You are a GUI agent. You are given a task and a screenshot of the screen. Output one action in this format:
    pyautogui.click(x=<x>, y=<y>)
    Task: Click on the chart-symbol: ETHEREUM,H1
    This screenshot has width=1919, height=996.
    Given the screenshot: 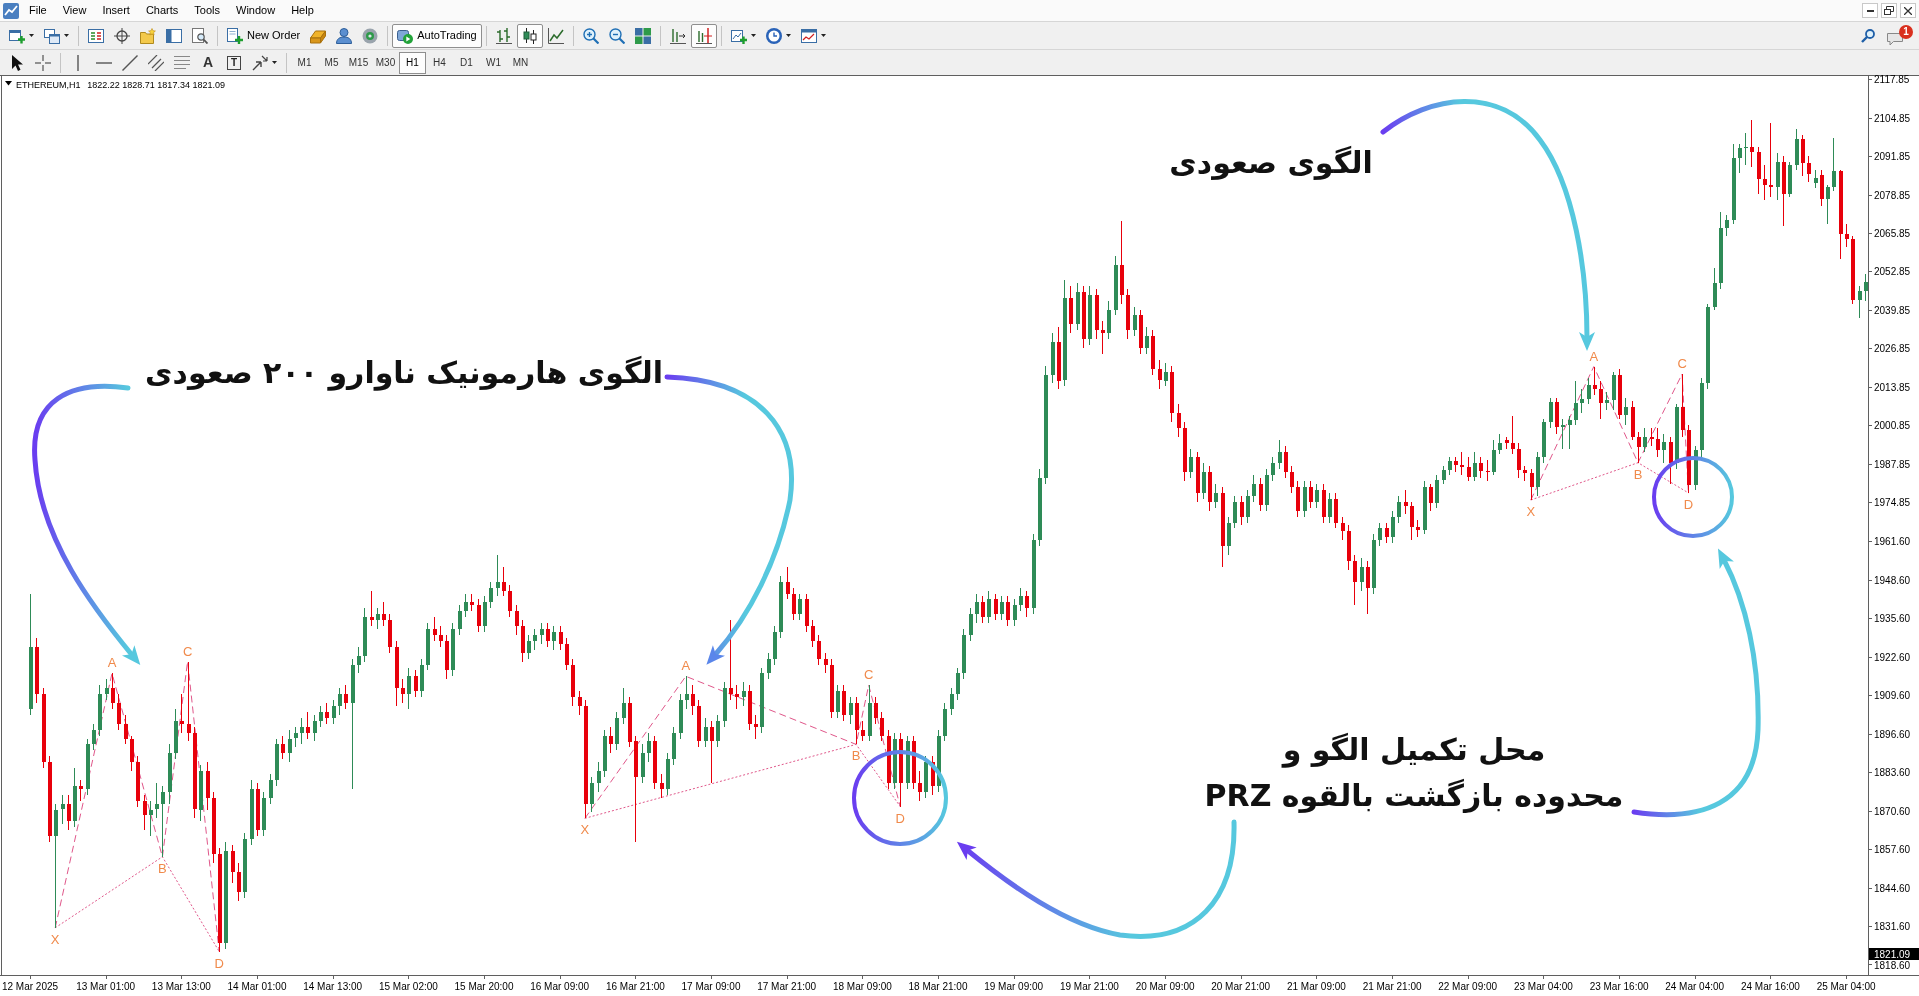 What is the action you would take?
    pyautogui.click(x=48, y=85)
    